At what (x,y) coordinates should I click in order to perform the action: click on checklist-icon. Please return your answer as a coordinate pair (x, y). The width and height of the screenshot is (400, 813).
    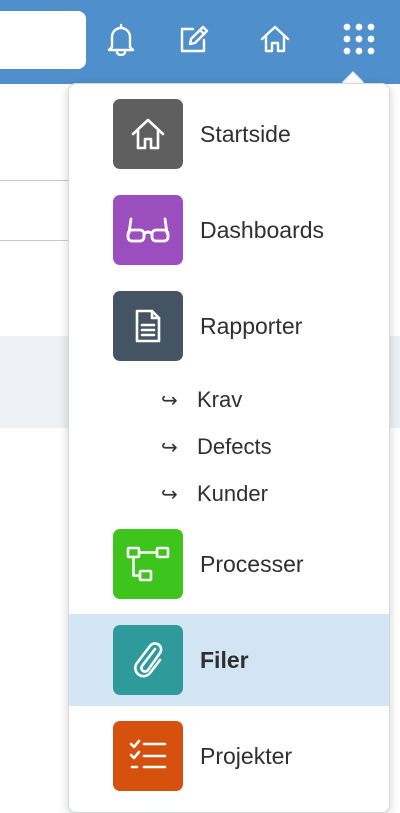
    Looking at the image, I should click on (148, 756).